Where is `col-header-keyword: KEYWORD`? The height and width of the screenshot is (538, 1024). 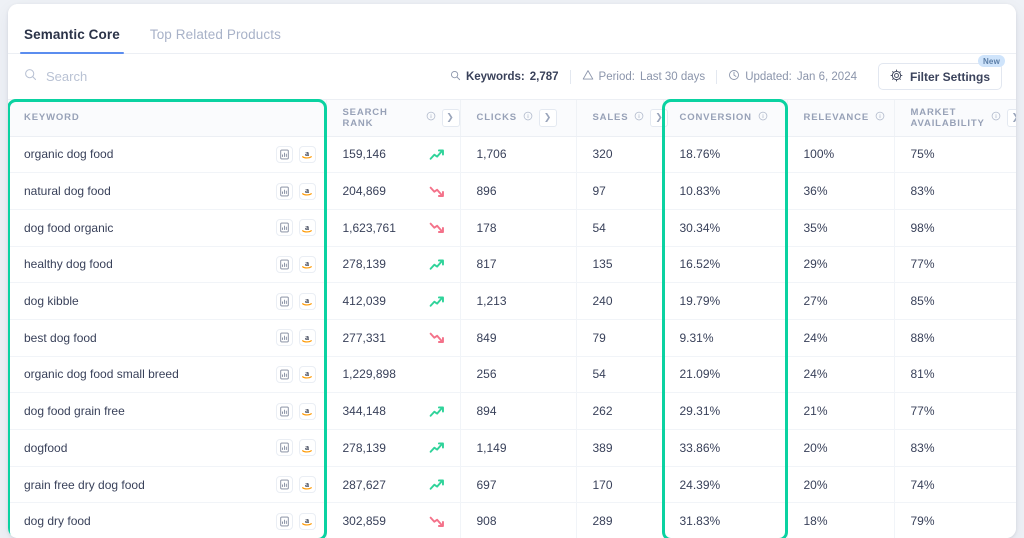 col-header-keyword: KEYWORD is located at coordinates (167, 118).